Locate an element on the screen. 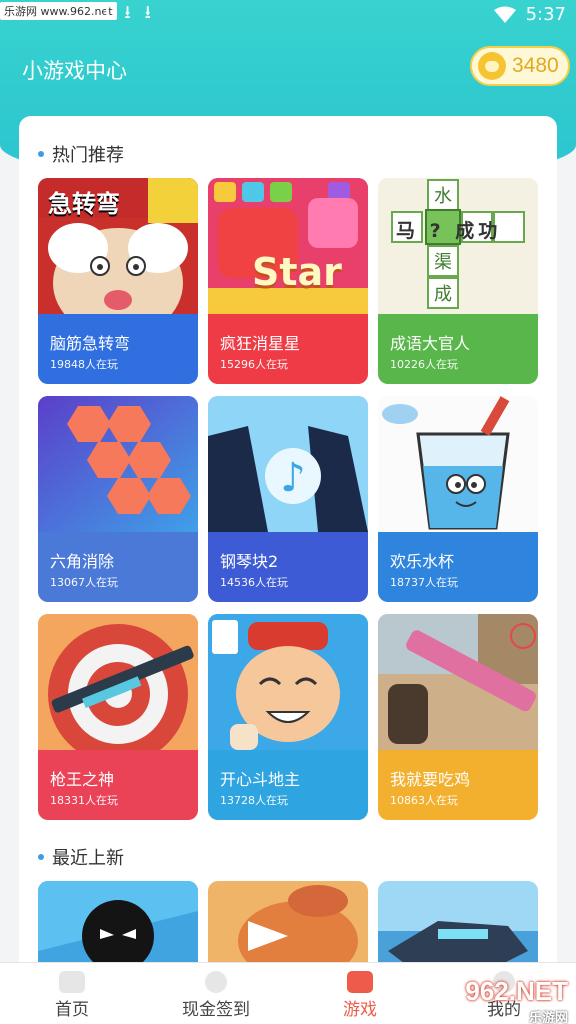  section-hot: 热门推荐 is located at coordinates (81, 154).